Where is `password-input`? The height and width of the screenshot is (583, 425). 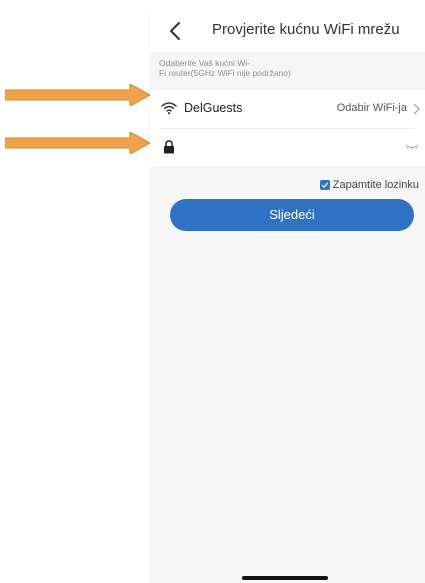
password-input is located at coordinates (286, 148).